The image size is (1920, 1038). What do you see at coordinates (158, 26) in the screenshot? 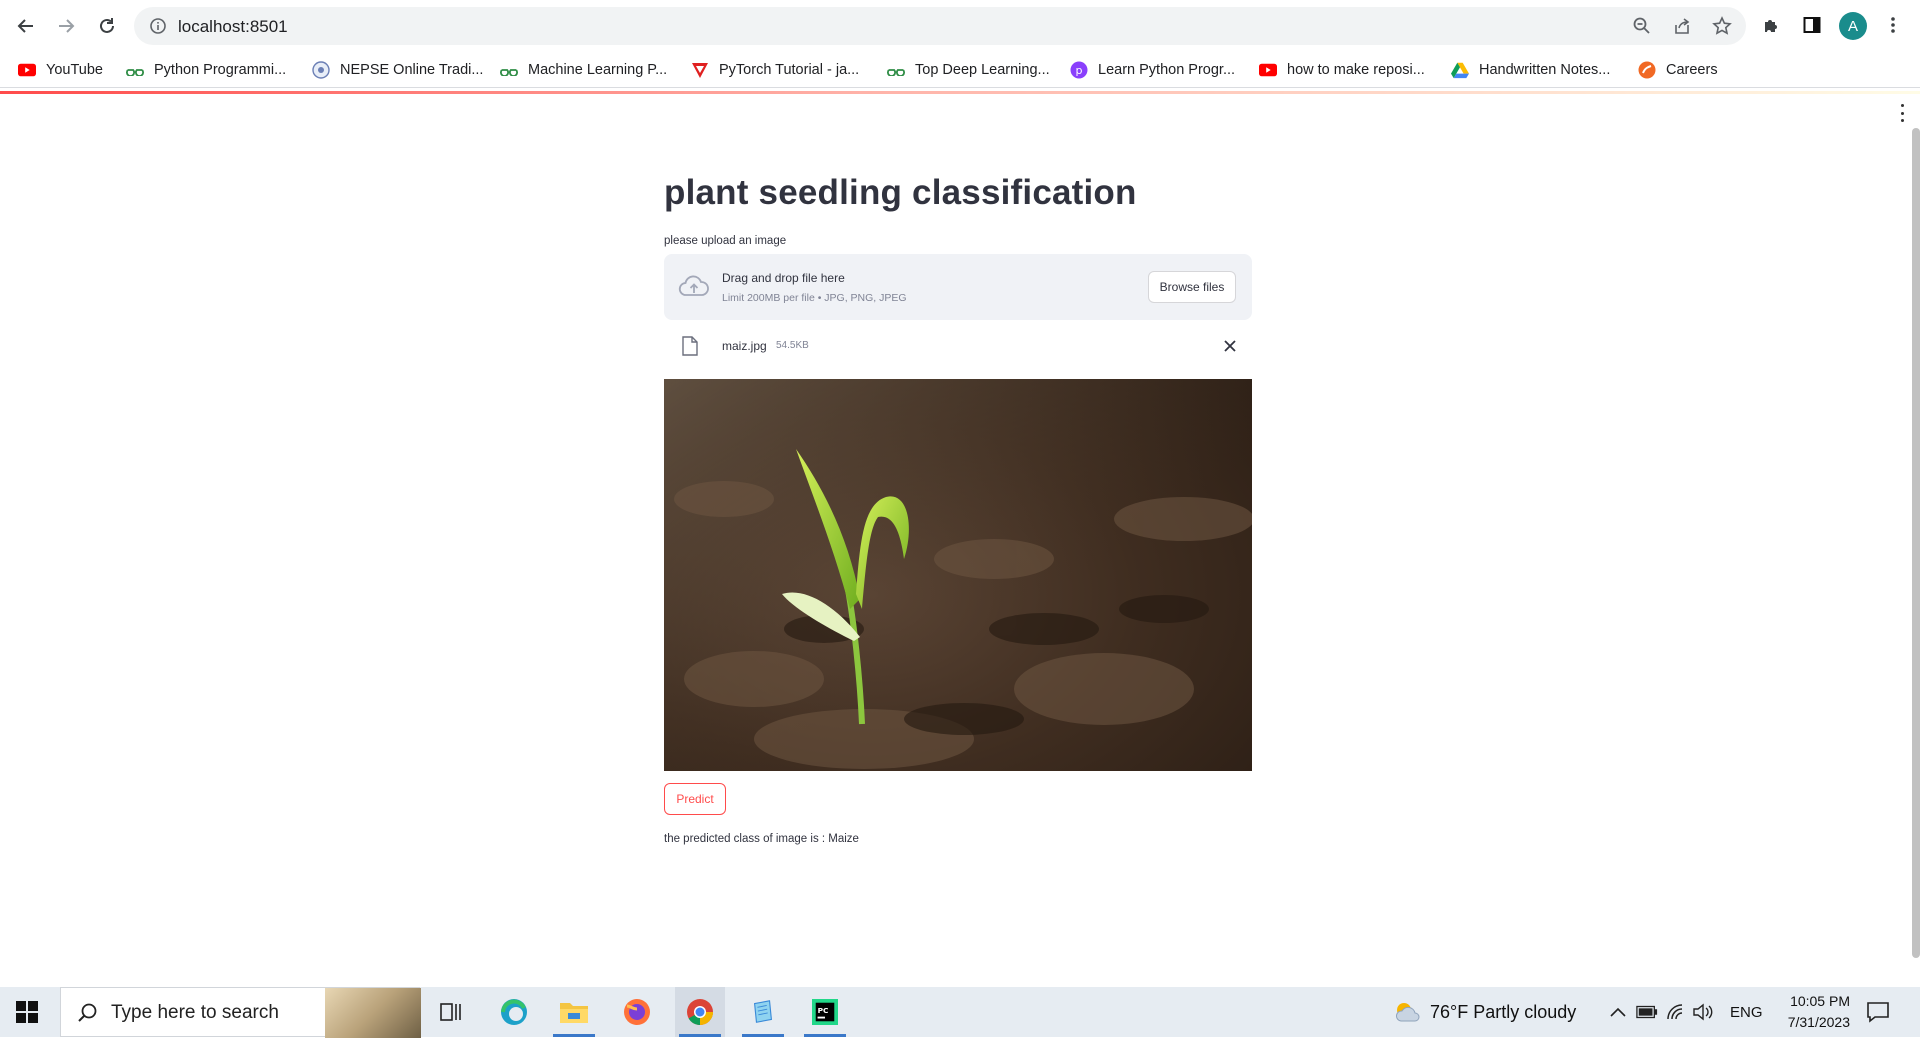
I see `site-info-icon` at bounding box center [158, 26].